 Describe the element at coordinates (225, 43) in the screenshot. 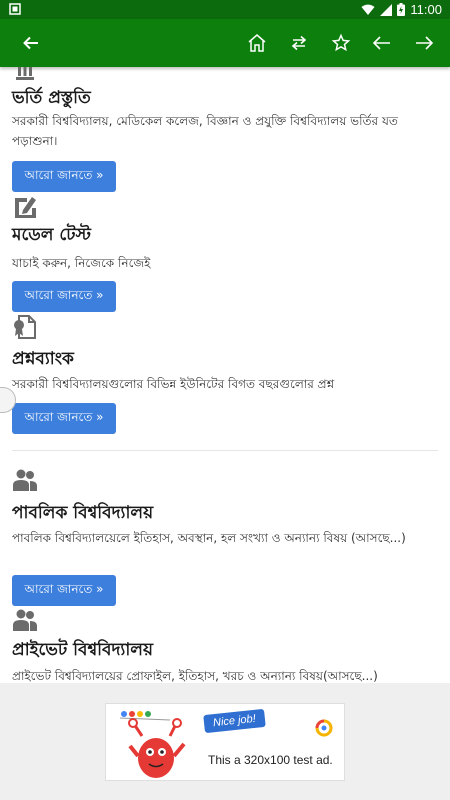

I see `top-toolbar` at that location.